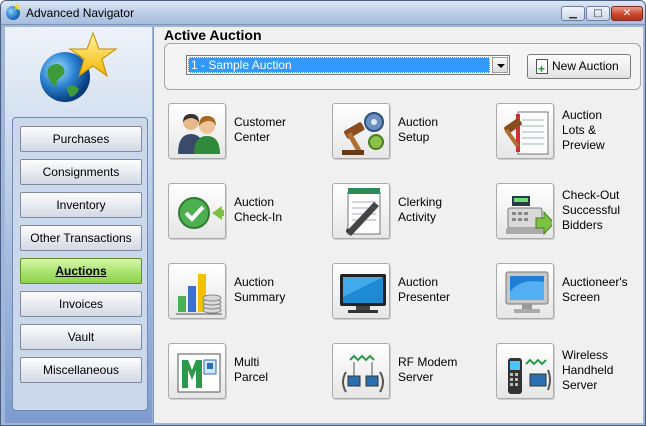 The height and width of the screenshot is (426, 646). I want to click on tile-label: Auction Presenter, so click(424, 289).